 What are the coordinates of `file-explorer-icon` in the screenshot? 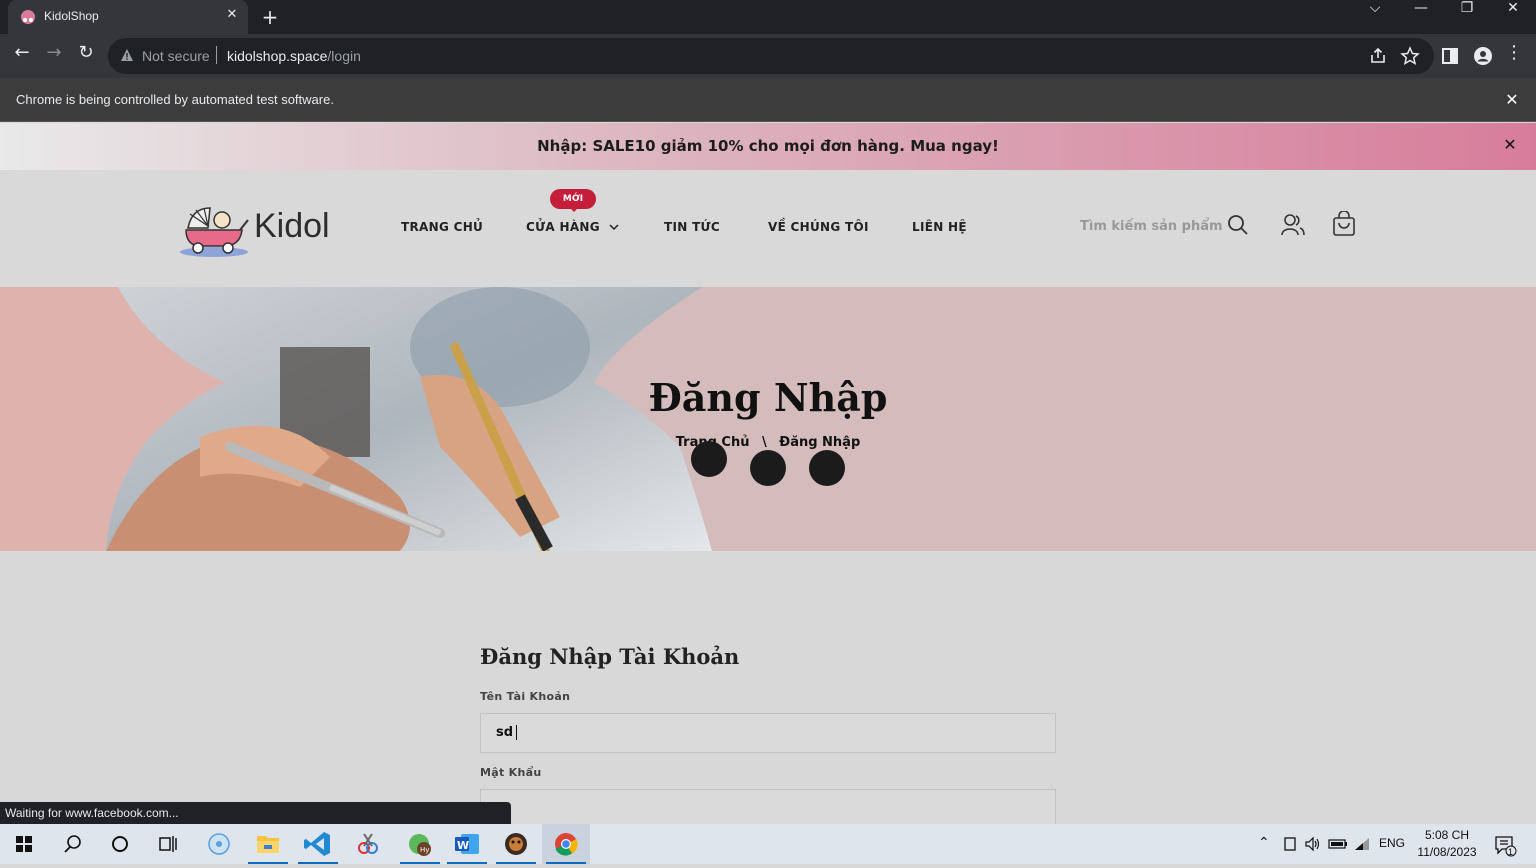 It's located at (268, 844).